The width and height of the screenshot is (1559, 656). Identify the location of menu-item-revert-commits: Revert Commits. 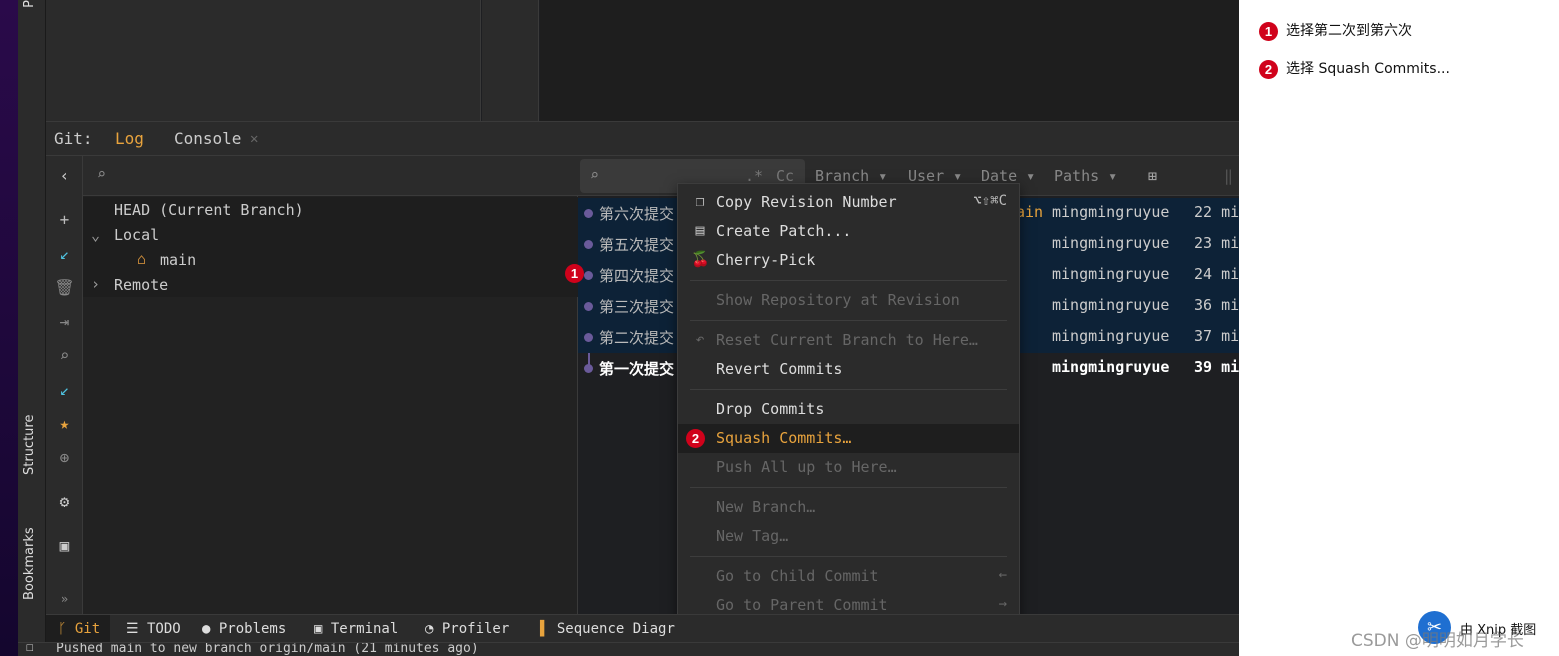
(848, 369).